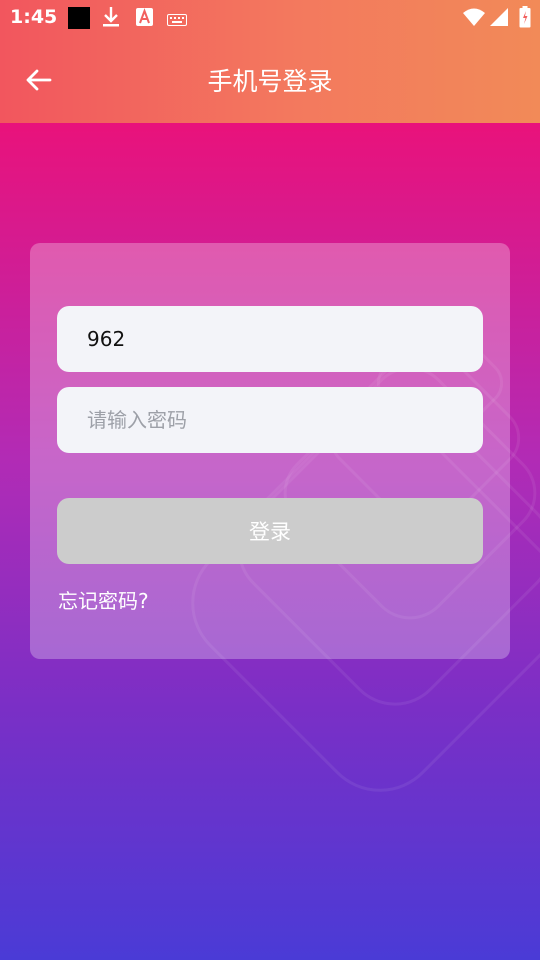 The image size is (540, 960). What do you see at coordinates (270, 18) in the screenshot?
I see `status-bar: 1:45` at bounding box center [270, 18].